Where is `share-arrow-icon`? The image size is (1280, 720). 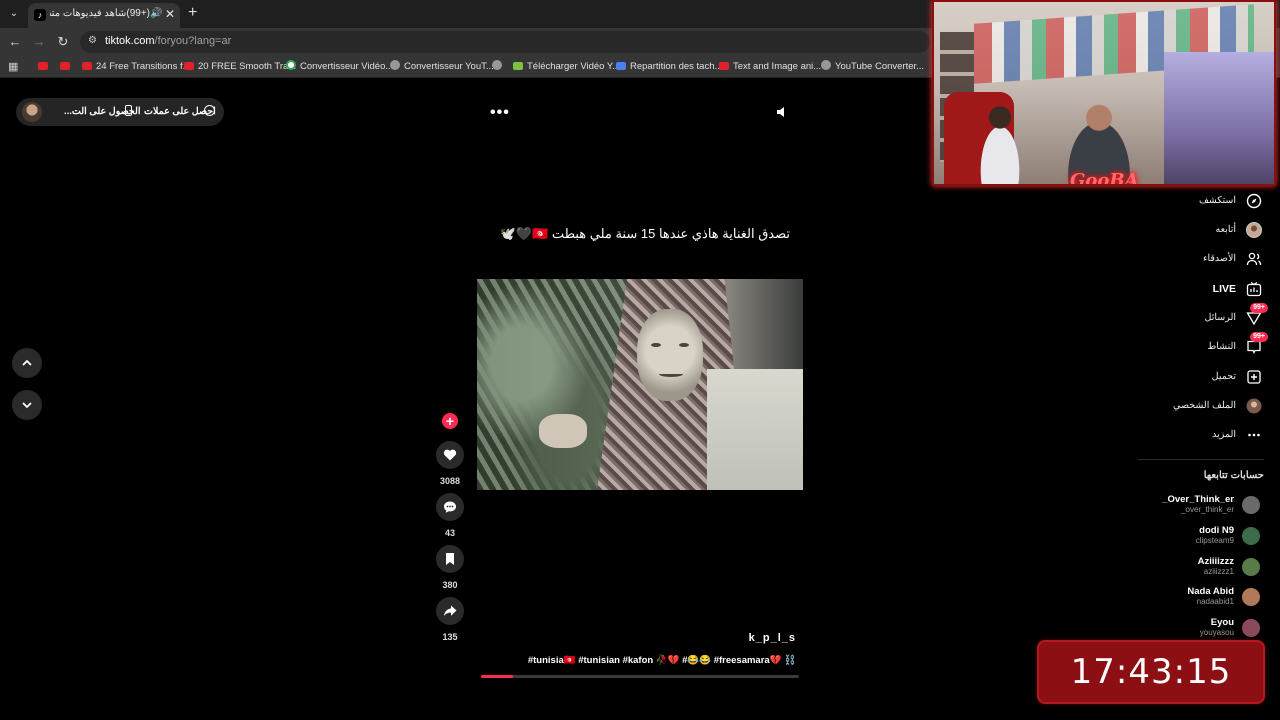
share-arrow-icon is located at coordinates (450, 610).